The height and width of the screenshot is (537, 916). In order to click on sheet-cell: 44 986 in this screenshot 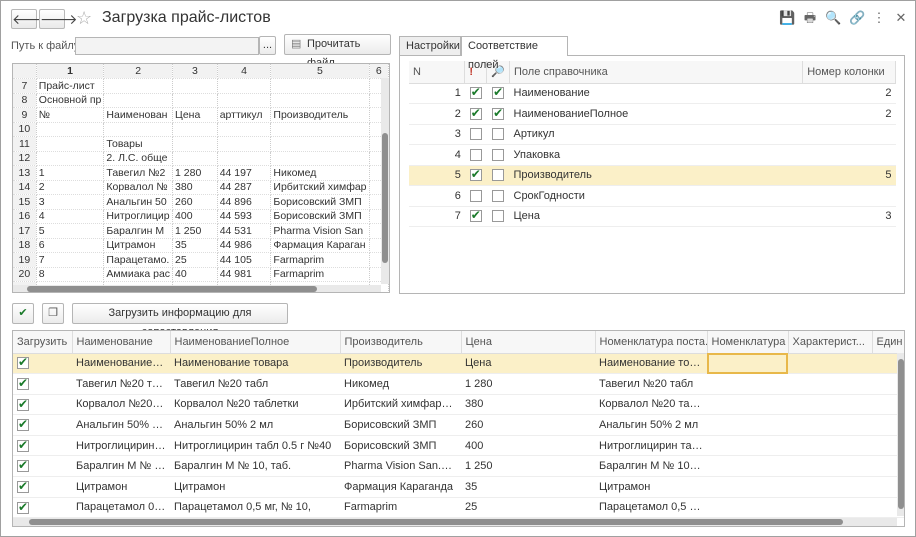, I will do `click(244, 245)`.